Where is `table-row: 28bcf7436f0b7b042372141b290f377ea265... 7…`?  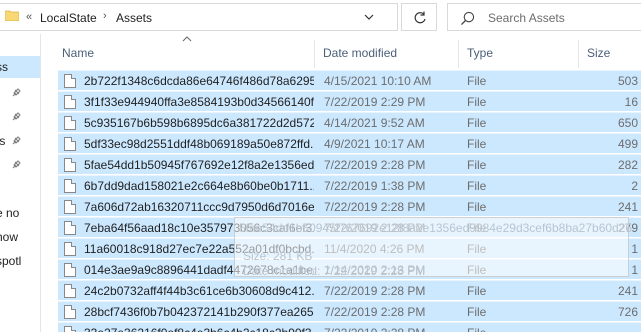
table-row: 28bcf7436f0b7b042372141b290f377ea265... 7… is located at coordinates (349, 311).